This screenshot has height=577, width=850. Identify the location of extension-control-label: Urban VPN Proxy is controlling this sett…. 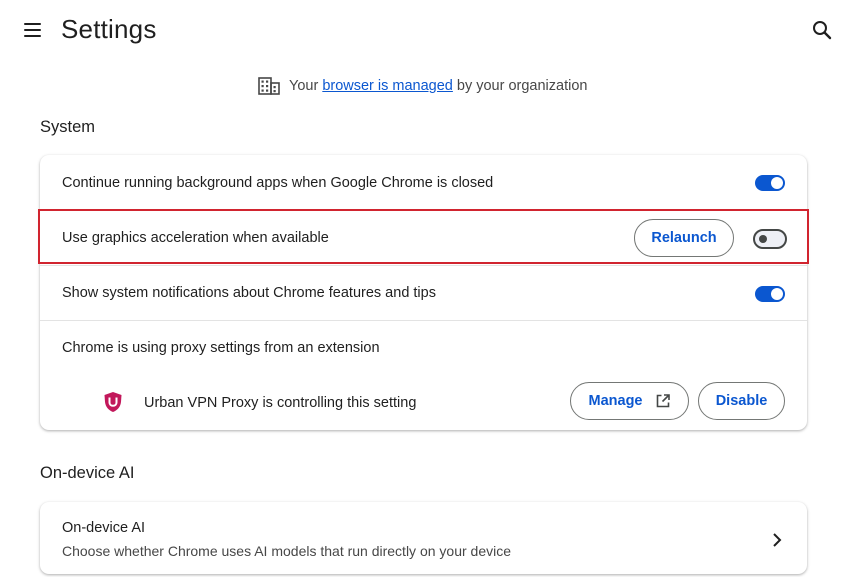
(280, 402).